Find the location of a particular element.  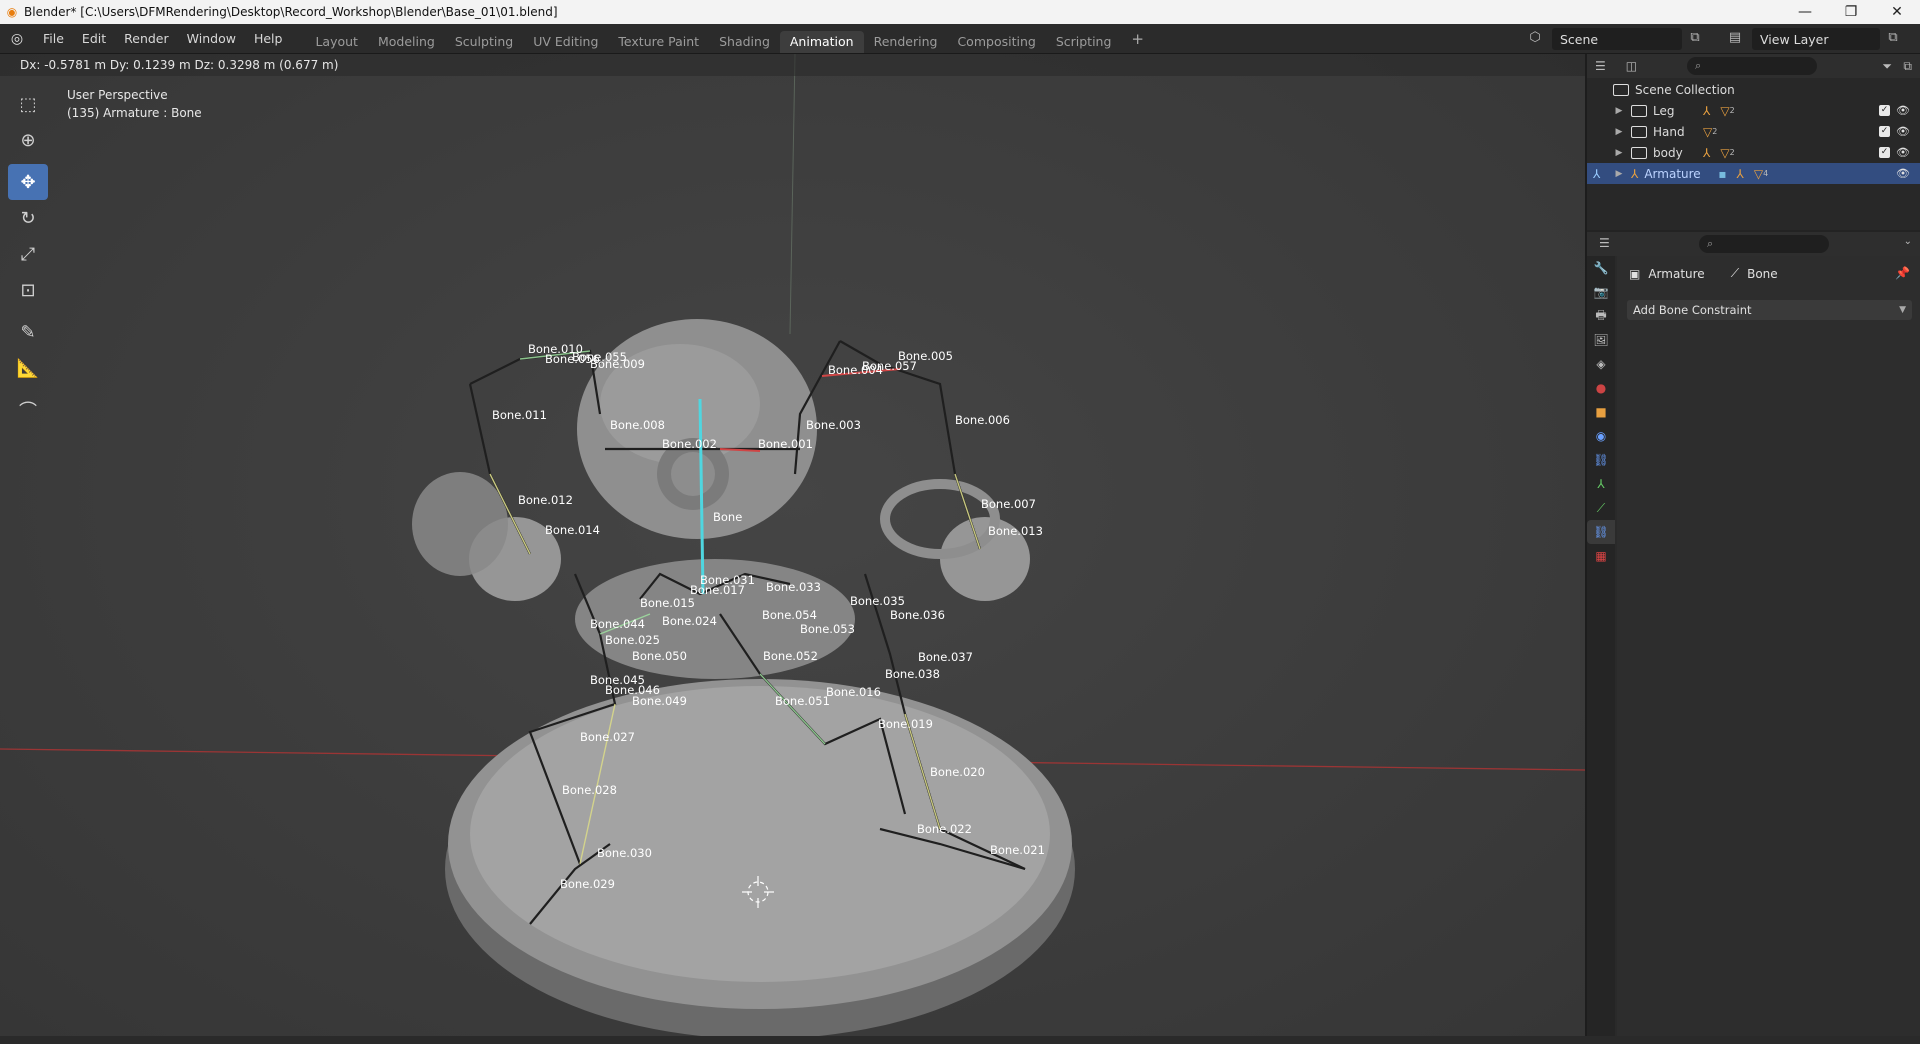

add-workspace-button: + is located at coordinates (1137, 39).